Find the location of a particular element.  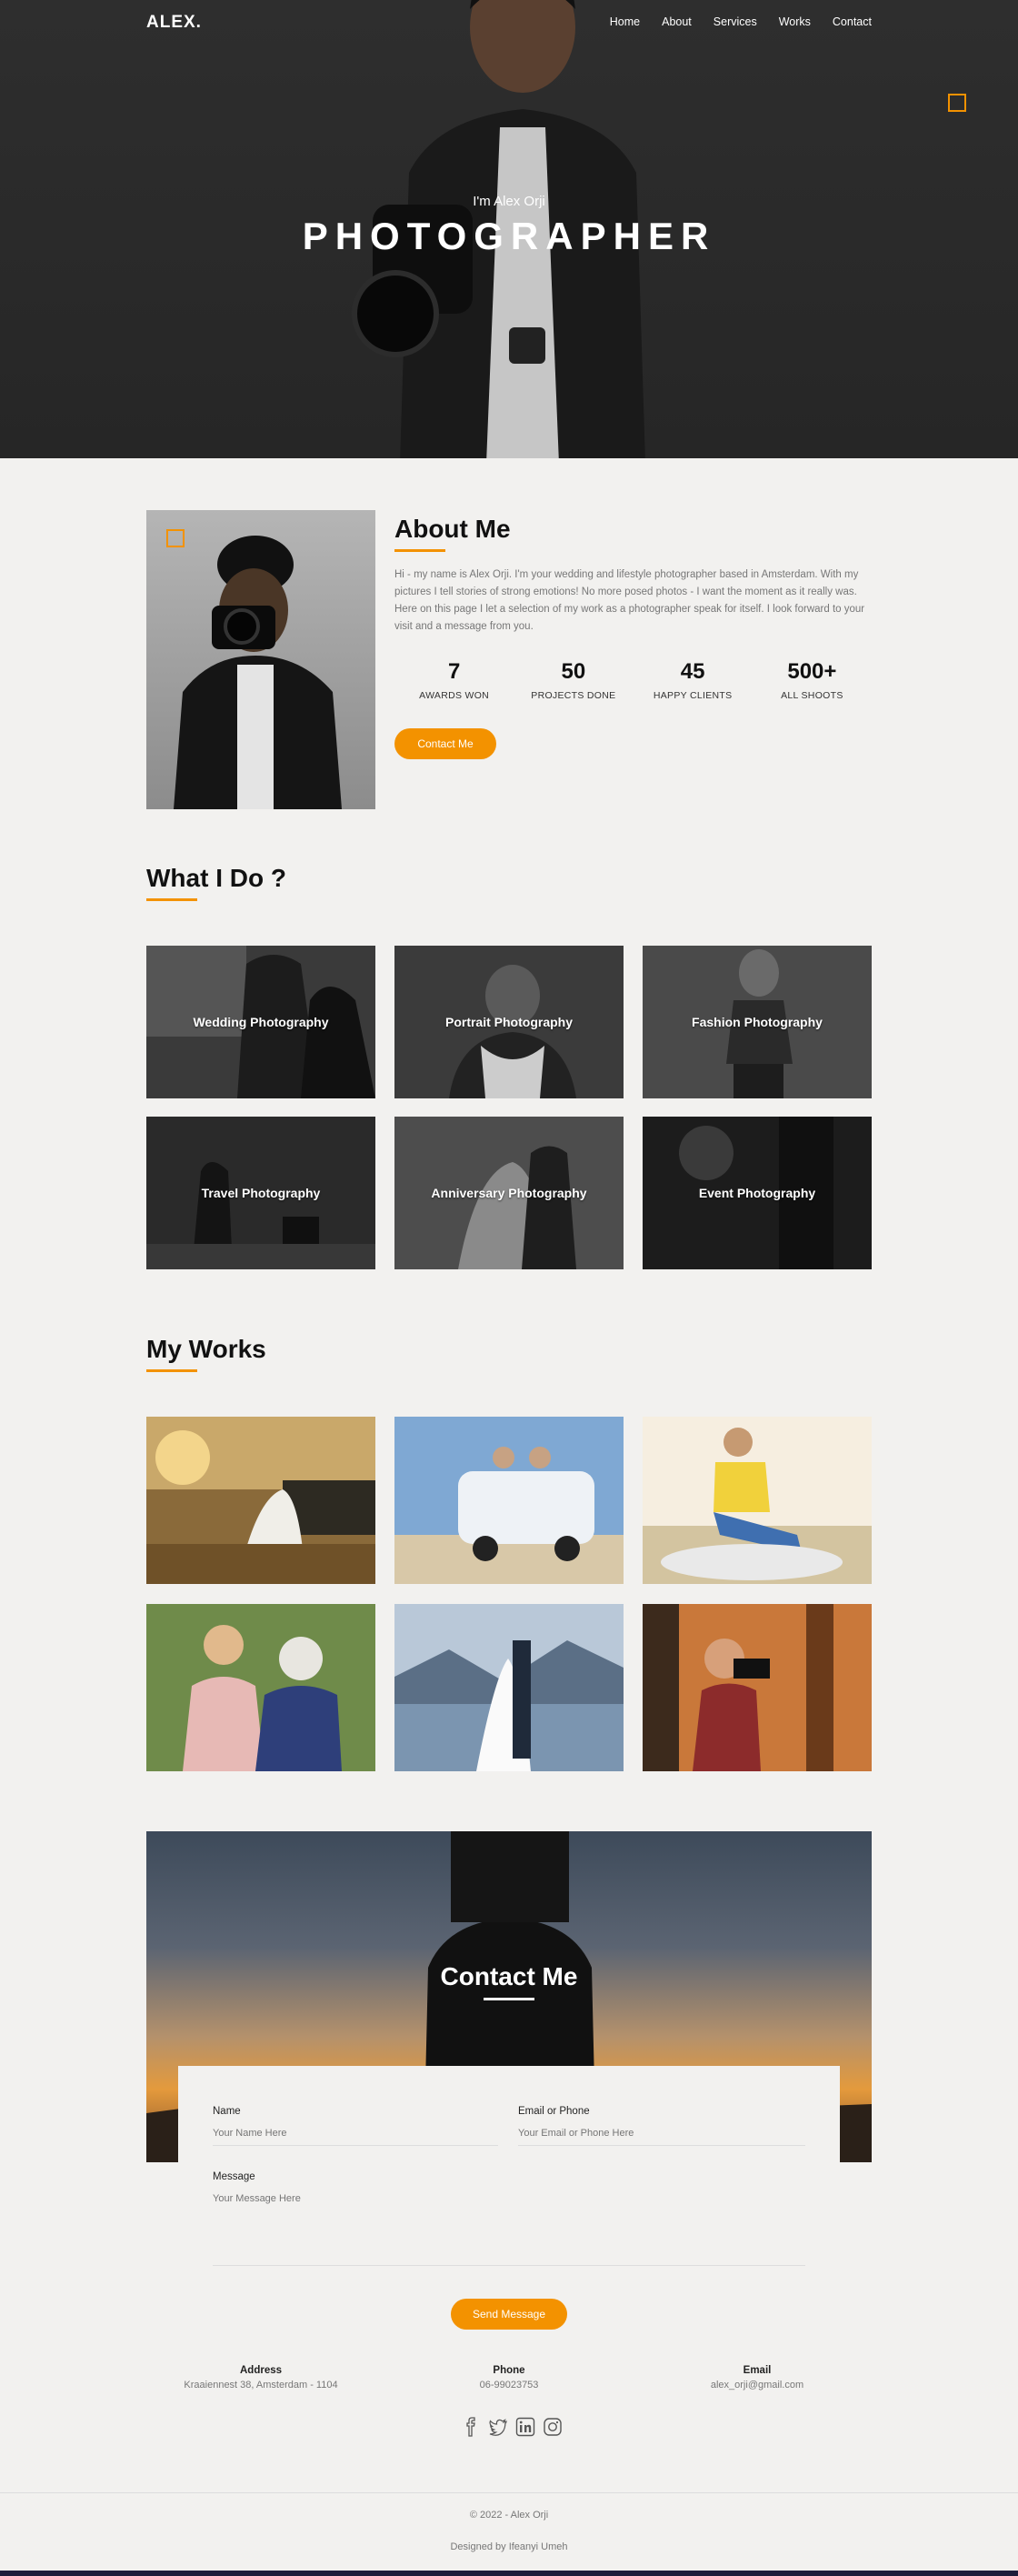

about-photo is located at coordinates (261, 659).